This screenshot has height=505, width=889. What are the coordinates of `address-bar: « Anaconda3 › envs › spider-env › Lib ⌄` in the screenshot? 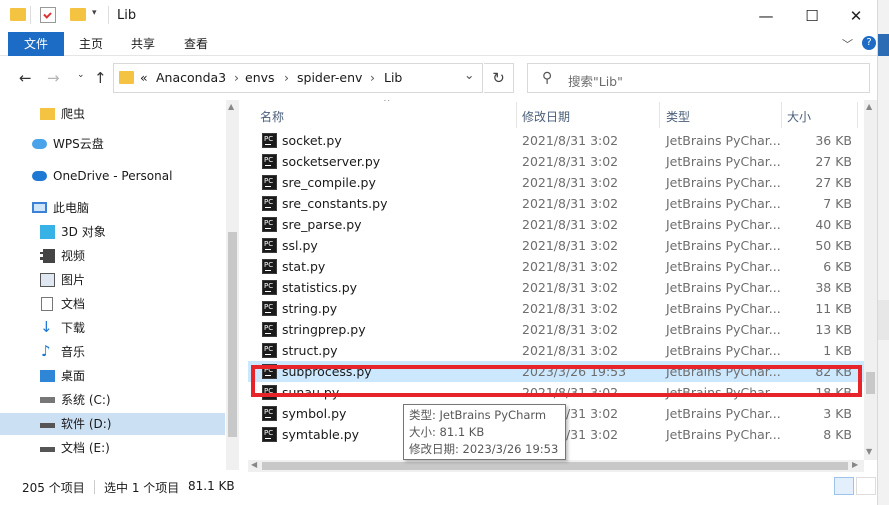 It's located at (298, 78).